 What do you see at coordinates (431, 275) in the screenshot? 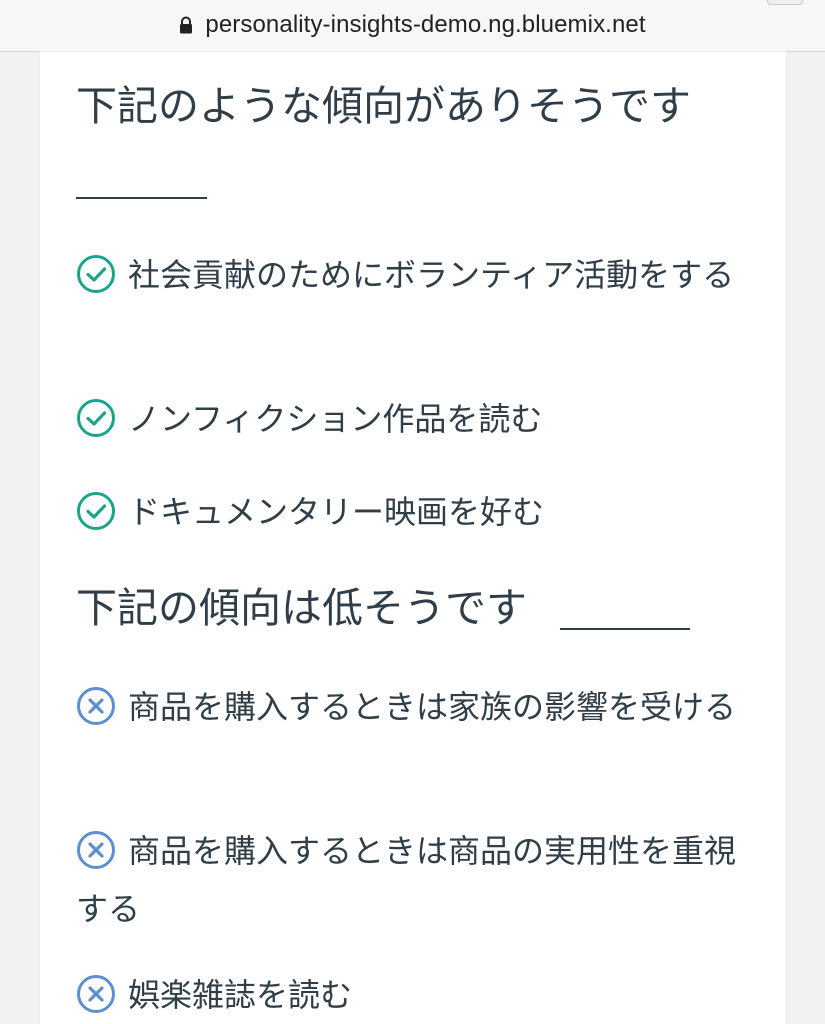
I see `likely-item-label: 社会貢献のためにボランティア活動をする` at bounding box center [431, 275].